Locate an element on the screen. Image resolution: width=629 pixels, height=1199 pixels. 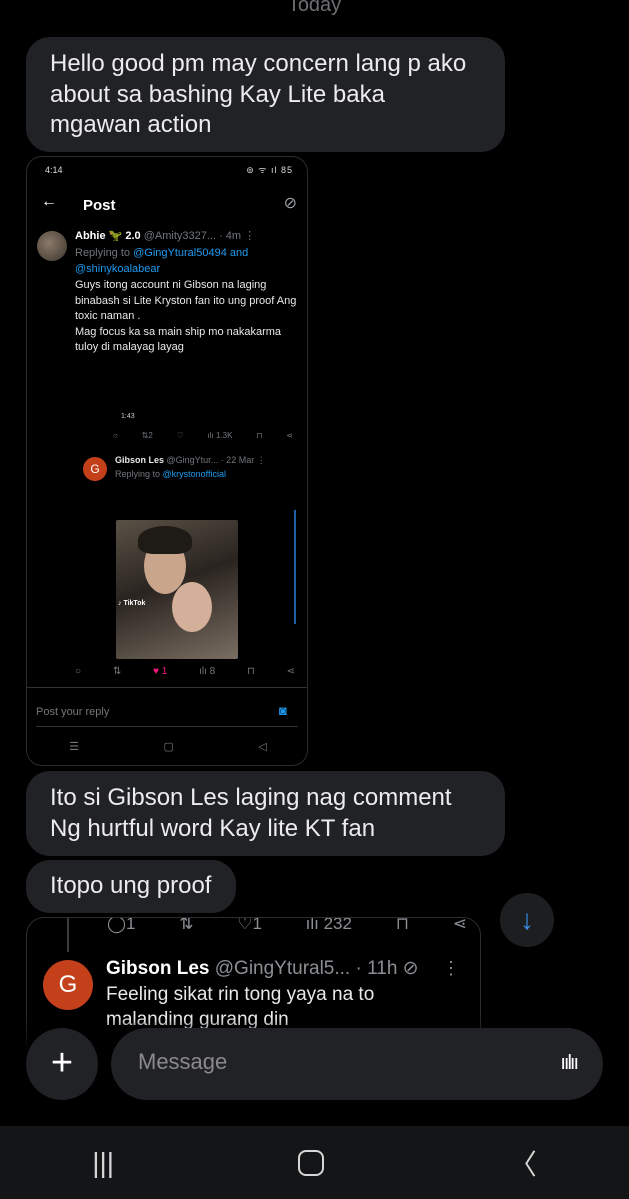
post-header-title: Post is located at coordinates (99, 205).